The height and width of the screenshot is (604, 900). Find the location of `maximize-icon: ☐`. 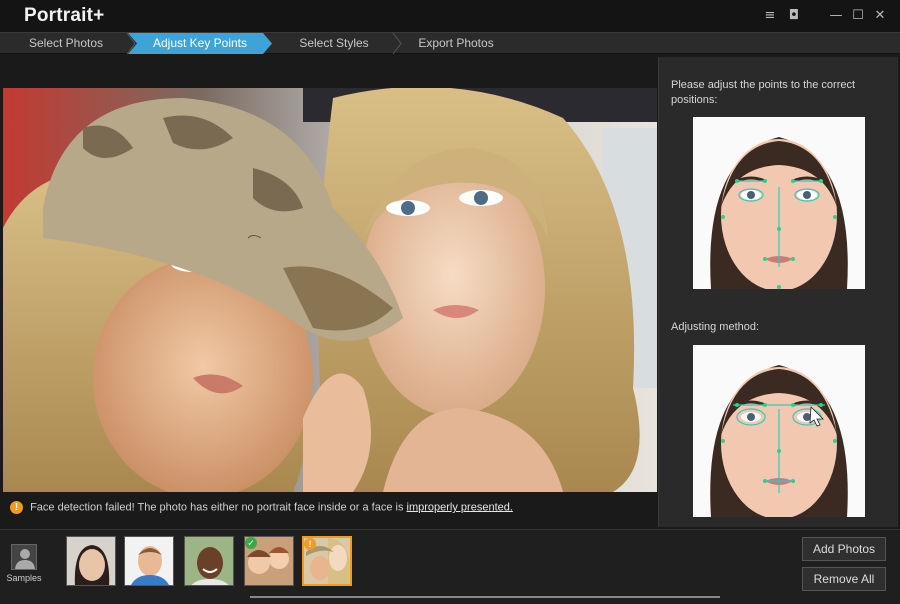

maximize-icon: ☐ is located at coordinates (858, 16).